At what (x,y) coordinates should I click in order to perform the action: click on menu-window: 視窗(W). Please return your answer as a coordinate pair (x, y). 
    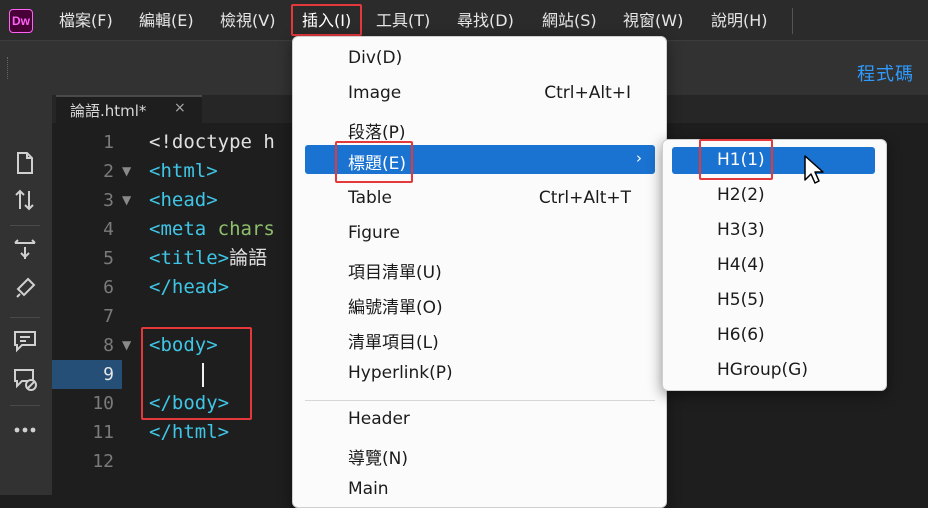
    Looking at the image, I should click on (653, 21).